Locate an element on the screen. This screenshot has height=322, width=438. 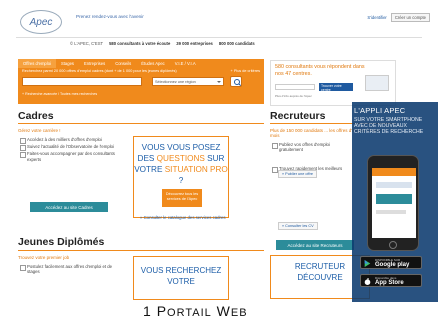
question-part: SITUATION PRO is located at coordinates (196, 169).